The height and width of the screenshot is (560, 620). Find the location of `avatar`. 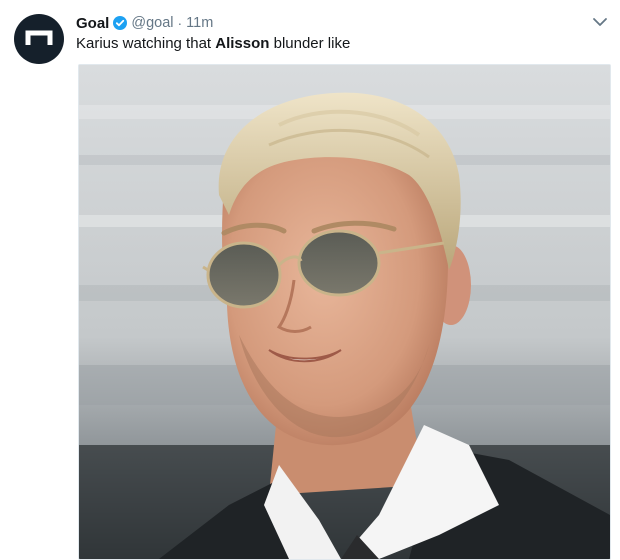

avatar is located at coordinates (39, 39).